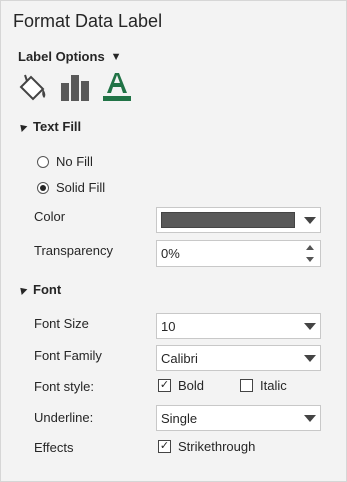 This screenshot has width=347, height=482. I want to click on strikethrough-checkbox: ✓, so click(164, 446).